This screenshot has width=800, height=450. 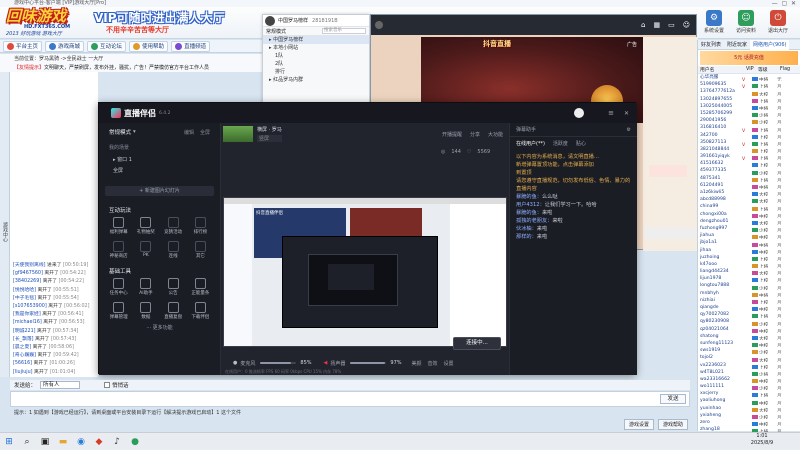 What do you see at coordinates (526, 237) in the screenshot?
I see `danmaku-user: 那样的：` at bounding box center [526, 237].